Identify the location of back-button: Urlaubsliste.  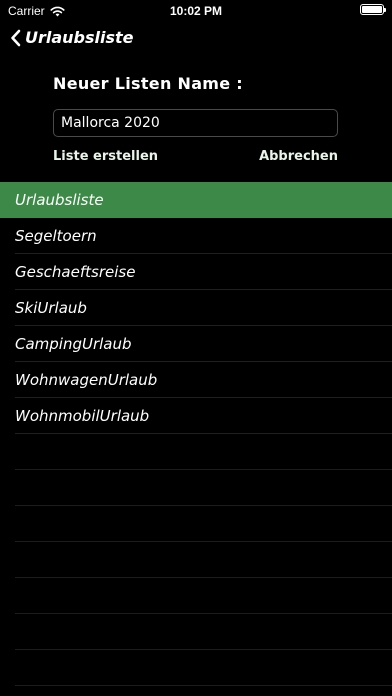
(72, 37).